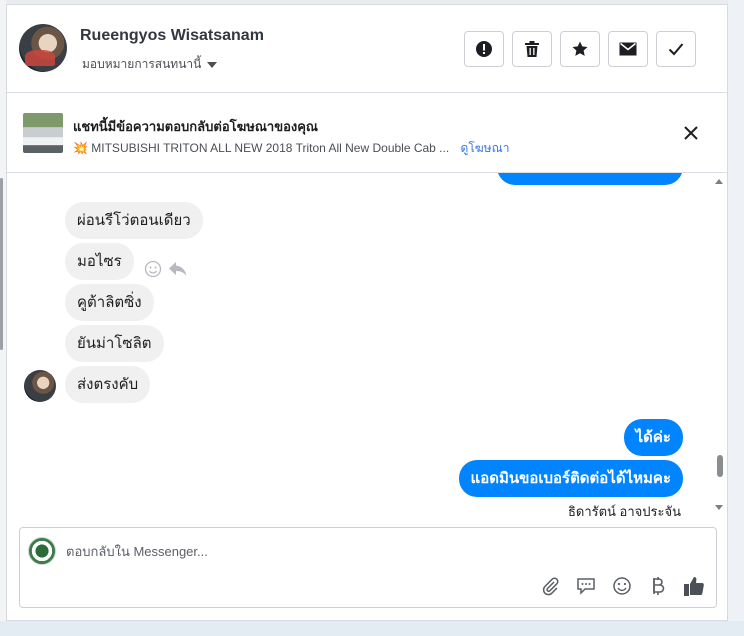 The image size is (744, 636). I want to click on baht-icon, so click(659, 586).